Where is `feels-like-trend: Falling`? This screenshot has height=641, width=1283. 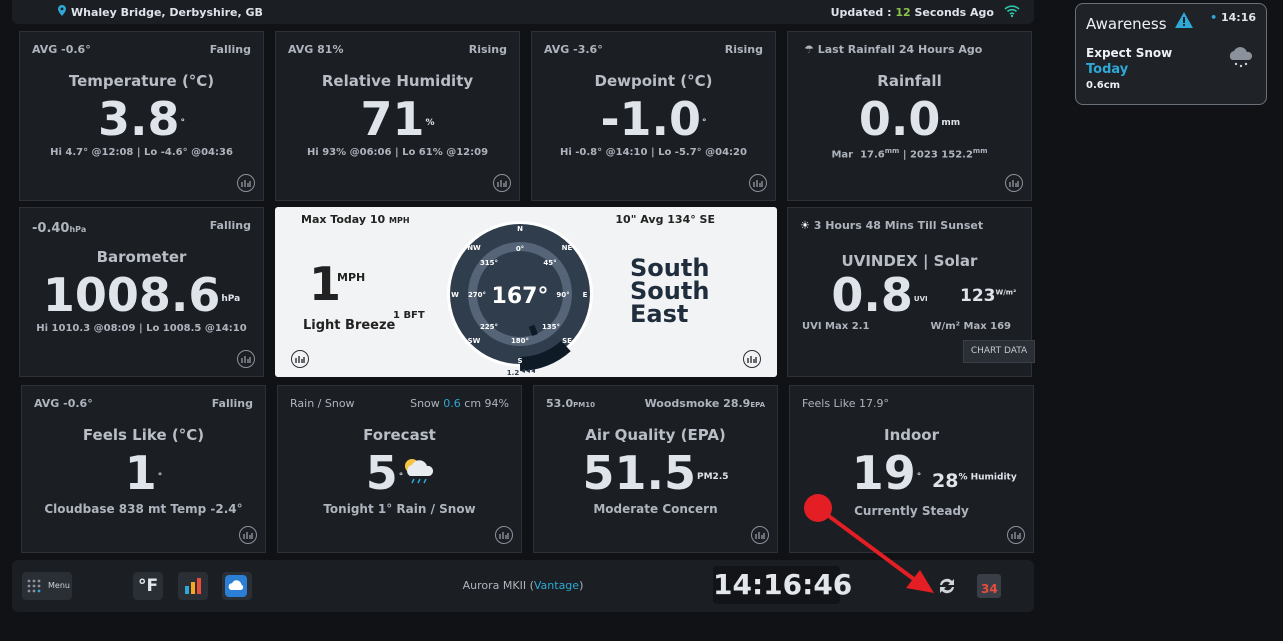
feels-like-trend: Falling is located at coordinates (232, 403).